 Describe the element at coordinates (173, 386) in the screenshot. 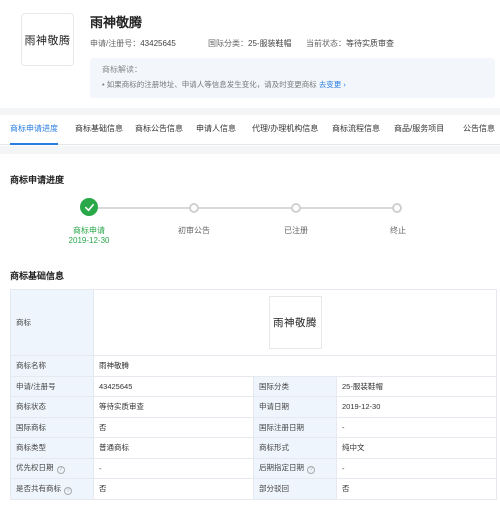

I see `table-value: 43425645` at that location.